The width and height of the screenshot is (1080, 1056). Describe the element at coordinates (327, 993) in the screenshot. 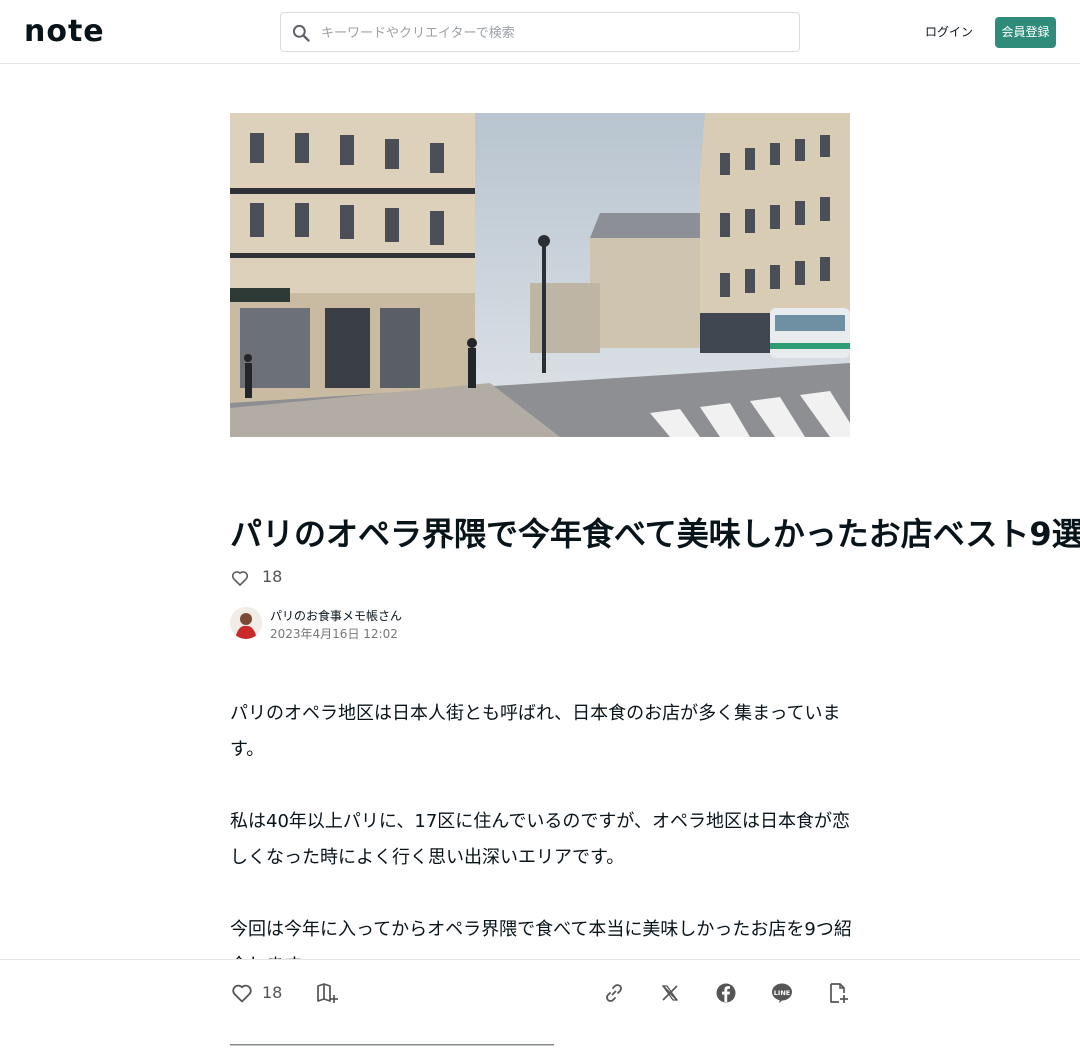

I see `magazine-add-icon` at that location.